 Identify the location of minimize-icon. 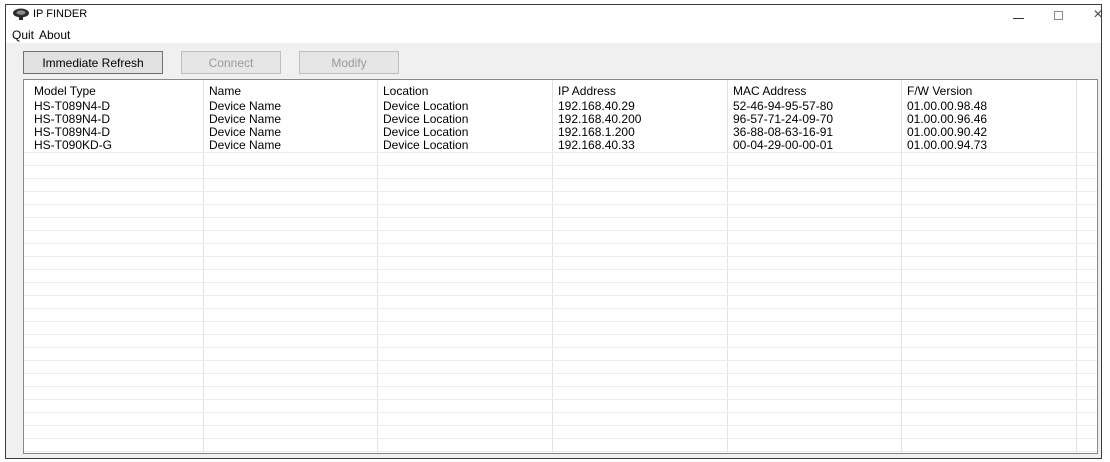
(1018, 18).